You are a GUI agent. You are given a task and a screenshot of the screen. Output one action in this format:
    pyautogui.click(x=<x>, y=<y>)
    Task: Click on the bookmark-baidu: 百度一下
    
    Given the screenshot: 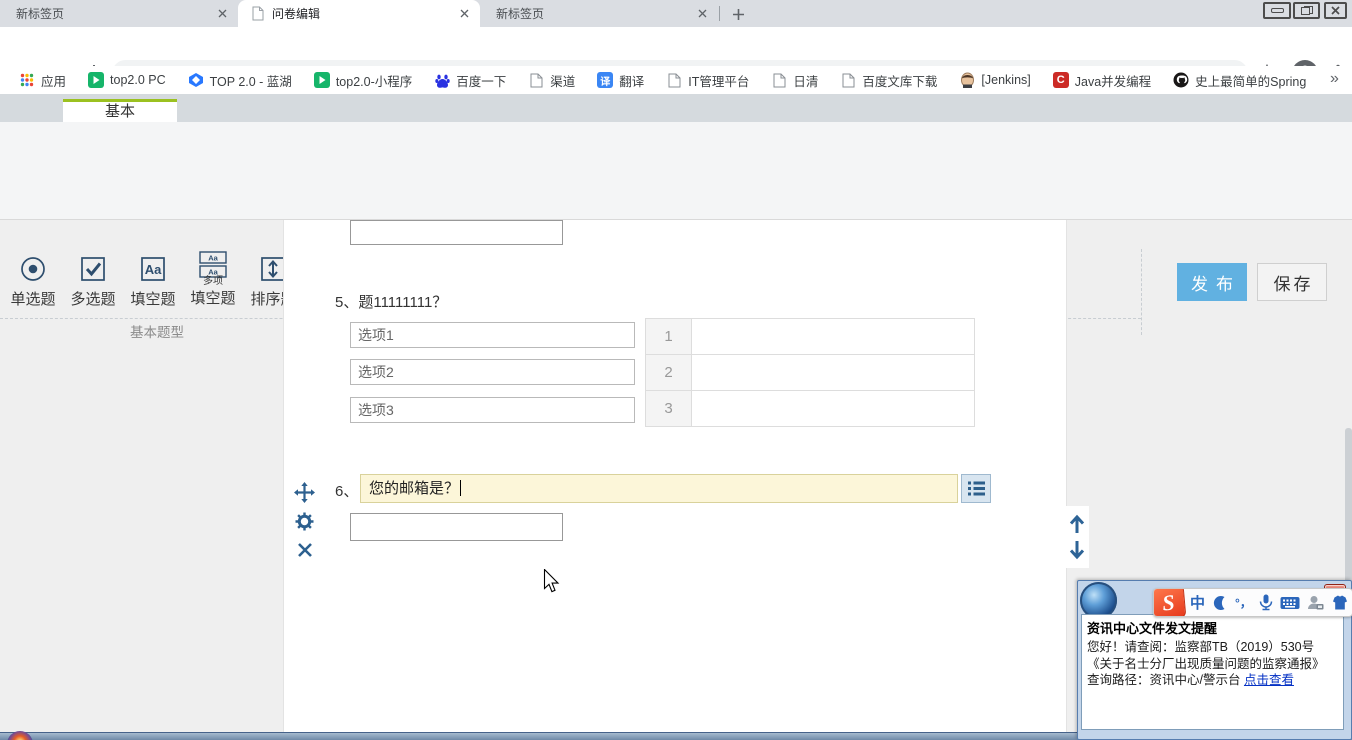 What is the action you would take?
    pyautogui.click(x=470, y=80)
    